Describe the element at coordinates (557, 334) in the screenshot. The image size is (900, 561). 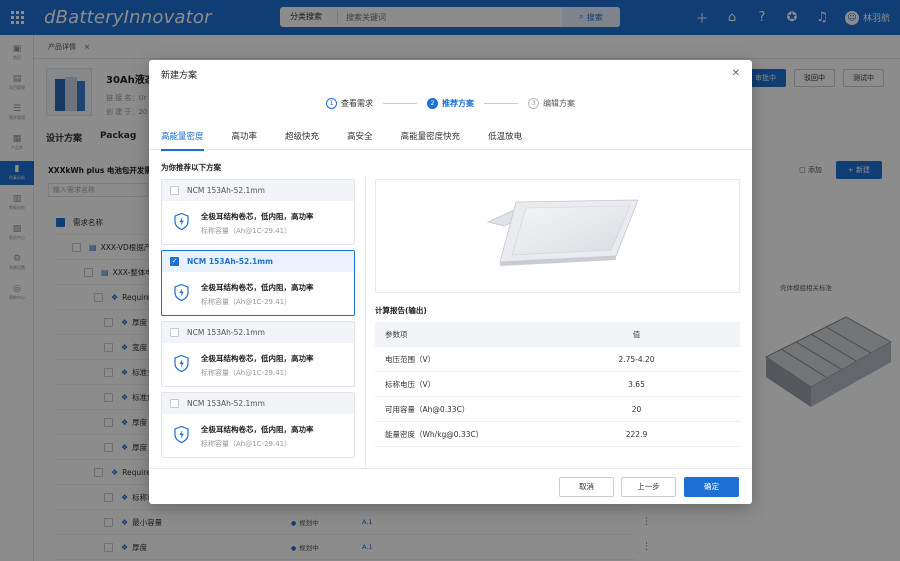
I see `report-table-header: 参数项 值` at that location.